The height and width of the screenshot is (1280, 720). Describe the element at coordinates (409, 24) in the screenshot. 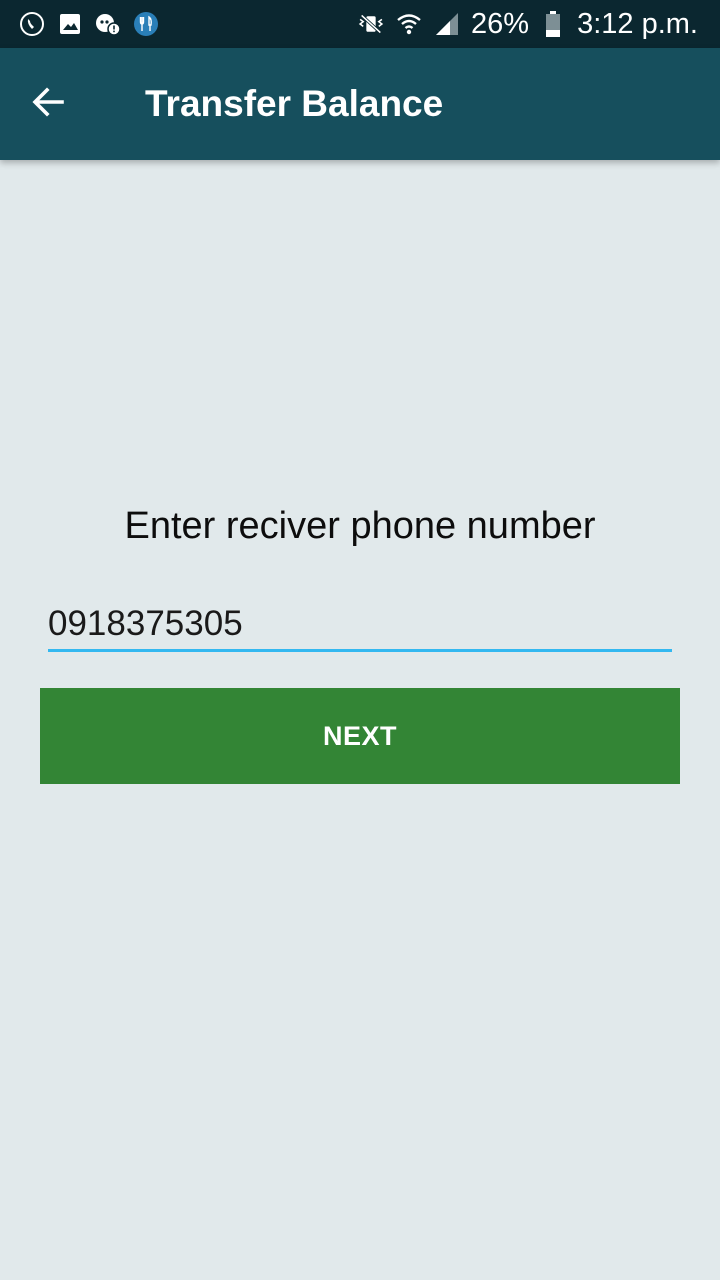

I see `wifi-icon` at that location.